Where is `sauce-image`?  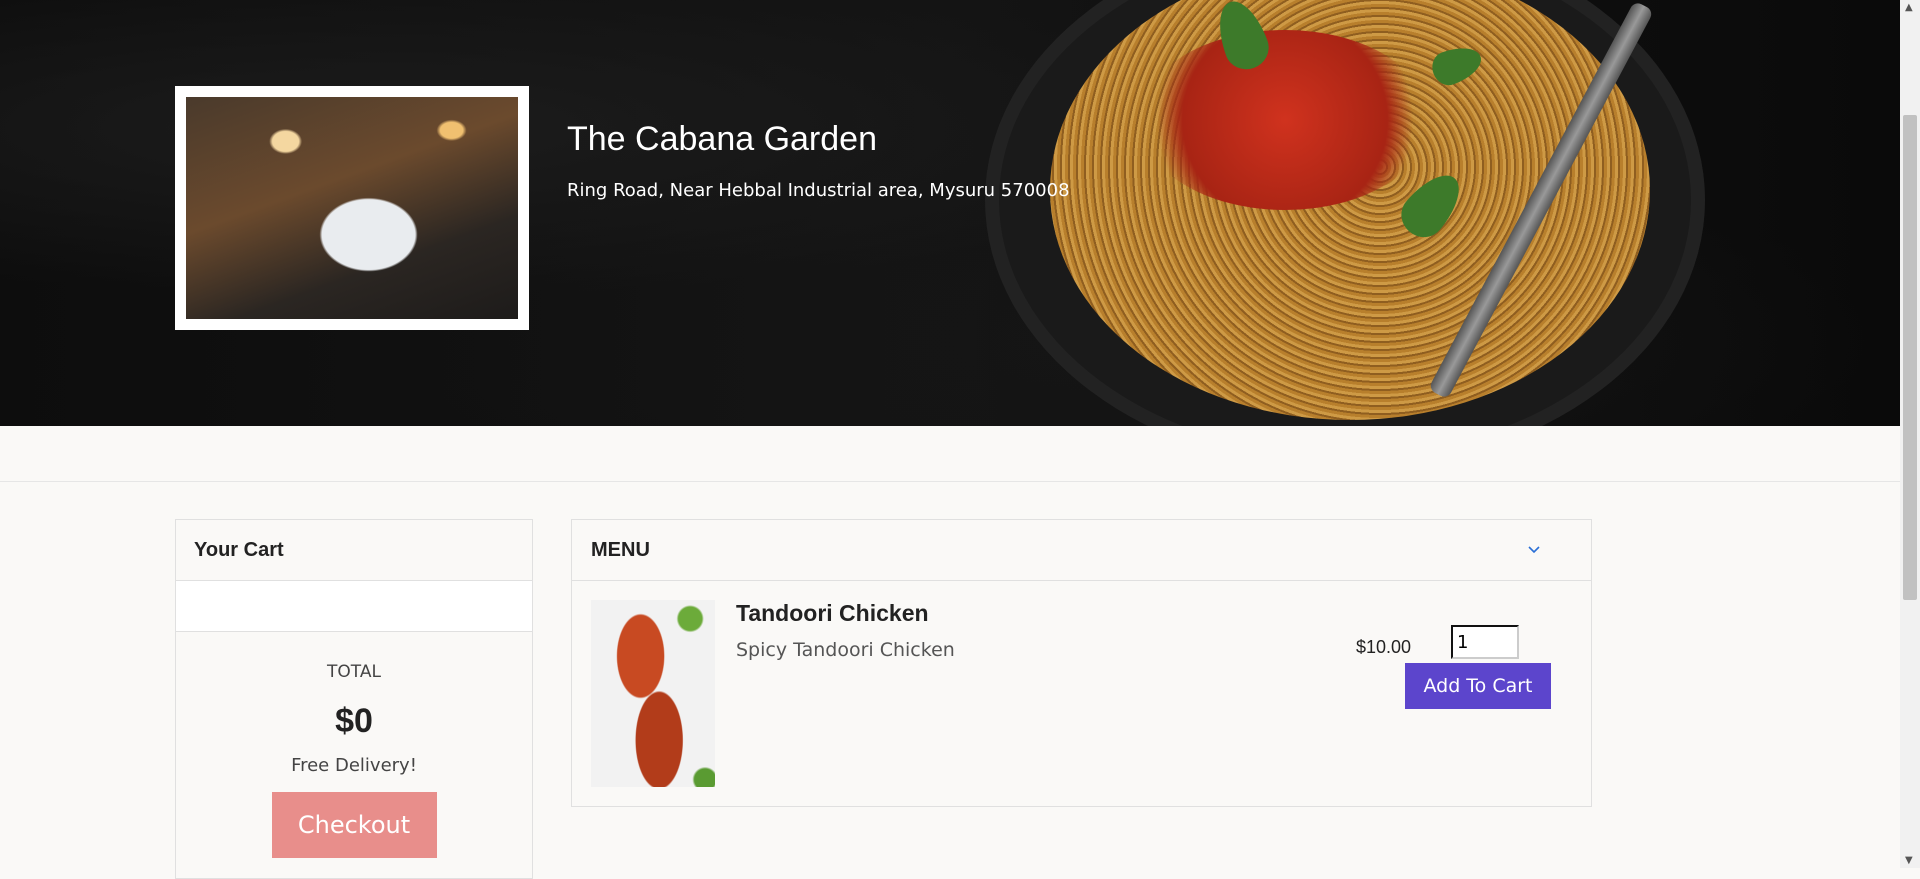
sauce-image is located at coordinates (1285, 120).